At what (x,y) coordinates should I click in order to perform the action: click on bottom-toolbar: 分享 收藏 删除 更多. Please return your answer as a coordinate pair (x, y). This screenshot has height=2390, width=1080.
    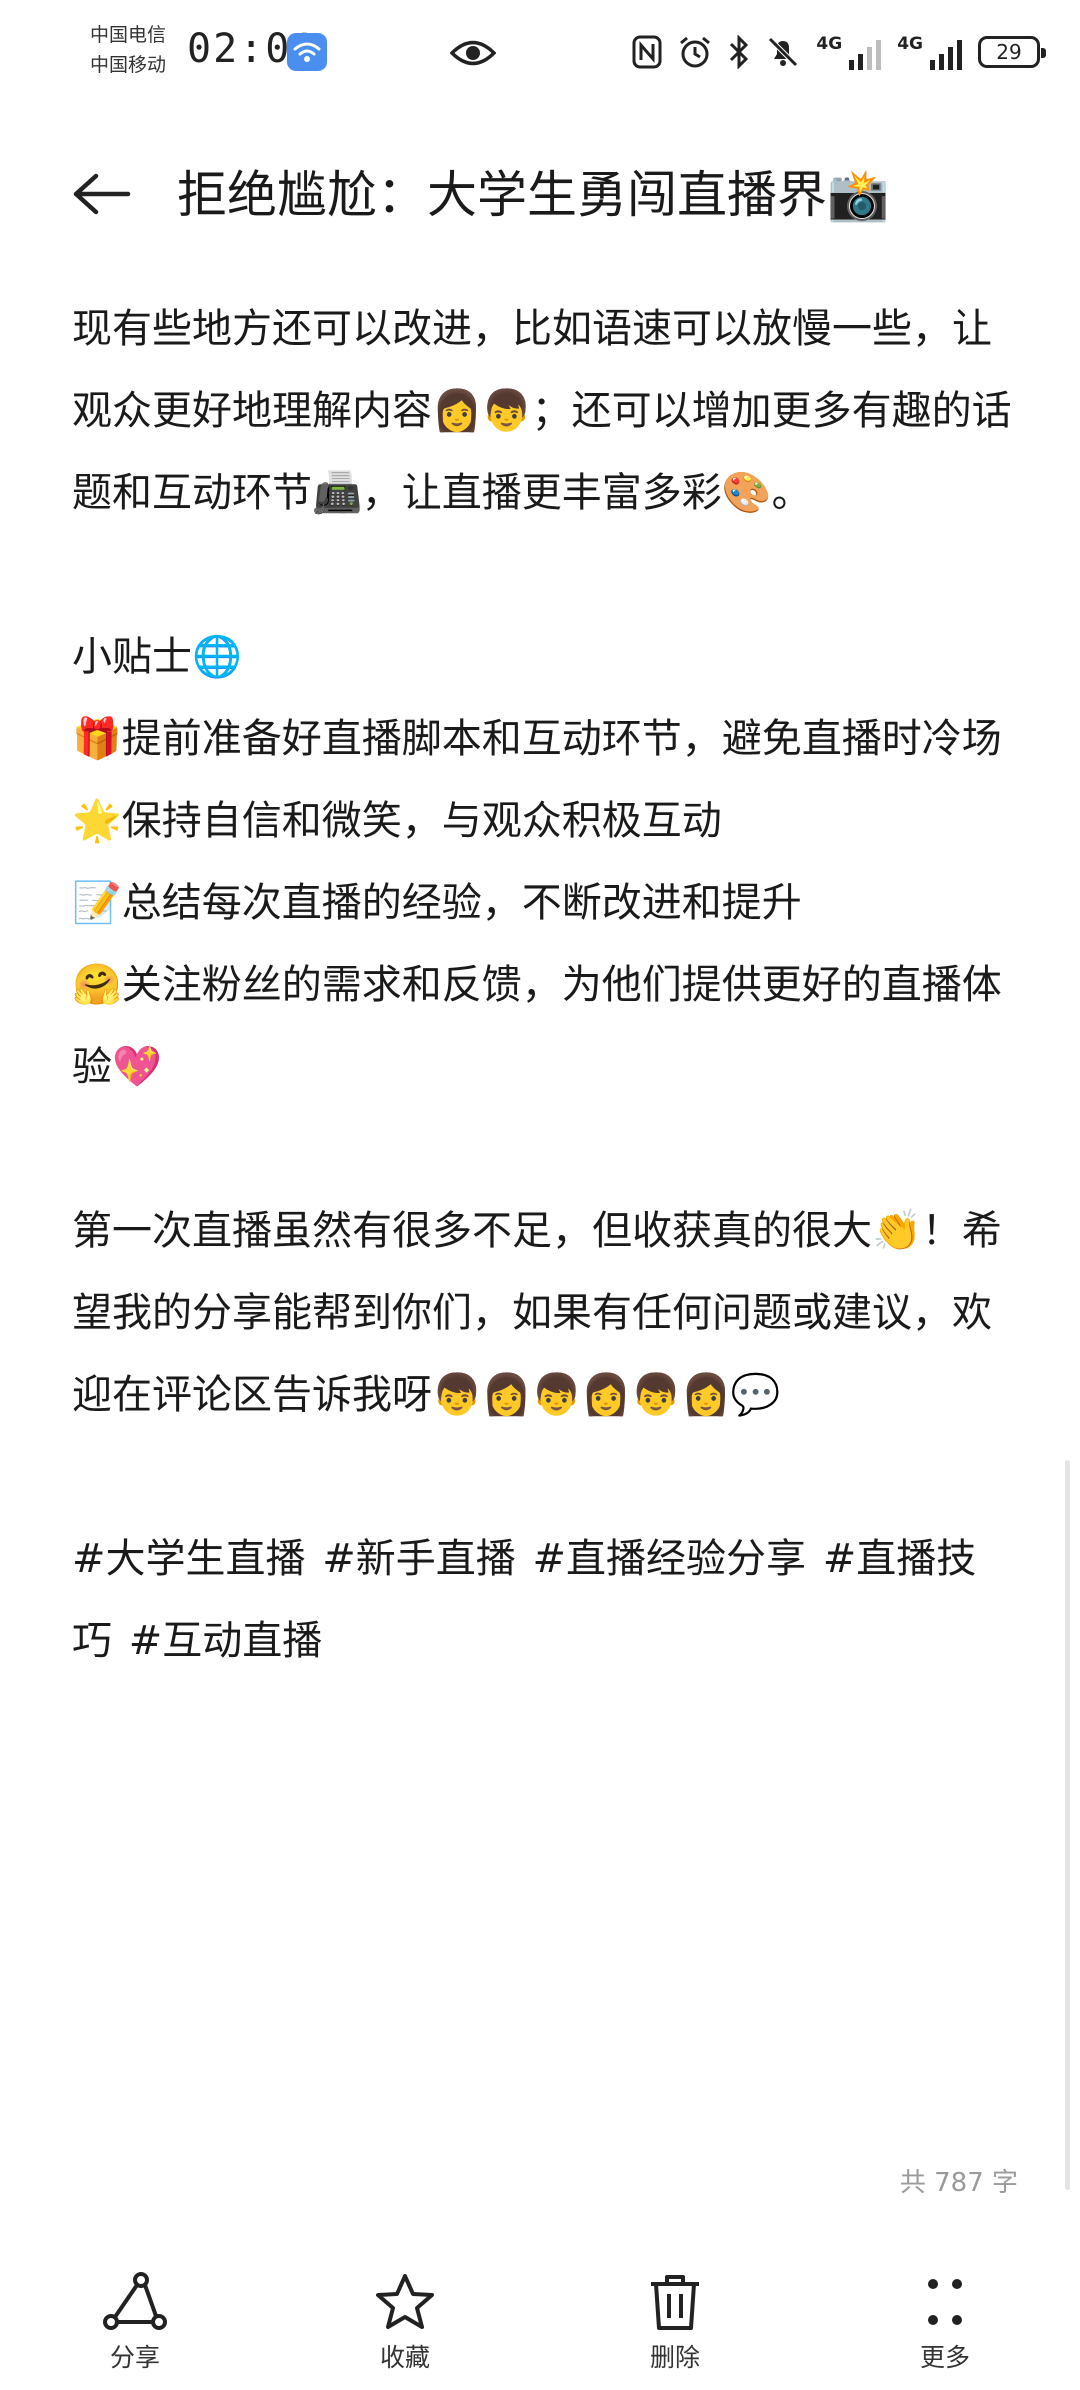
    Looking at the image, I should click on (540, 2320).